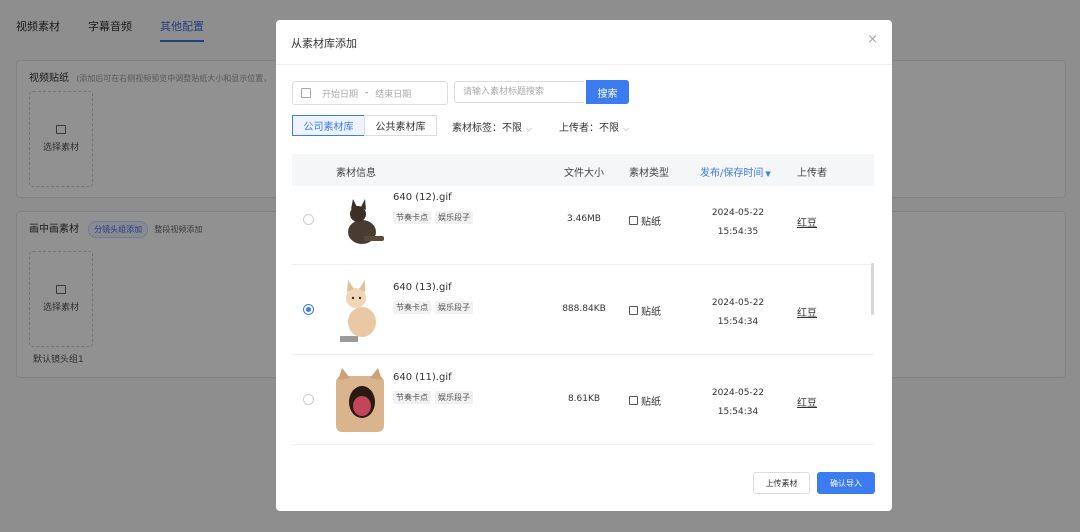 The image size is (1080, 532). I want to click on tag-filter-dropdown: 素材标签：不限 ⌵, so click(492, 126).